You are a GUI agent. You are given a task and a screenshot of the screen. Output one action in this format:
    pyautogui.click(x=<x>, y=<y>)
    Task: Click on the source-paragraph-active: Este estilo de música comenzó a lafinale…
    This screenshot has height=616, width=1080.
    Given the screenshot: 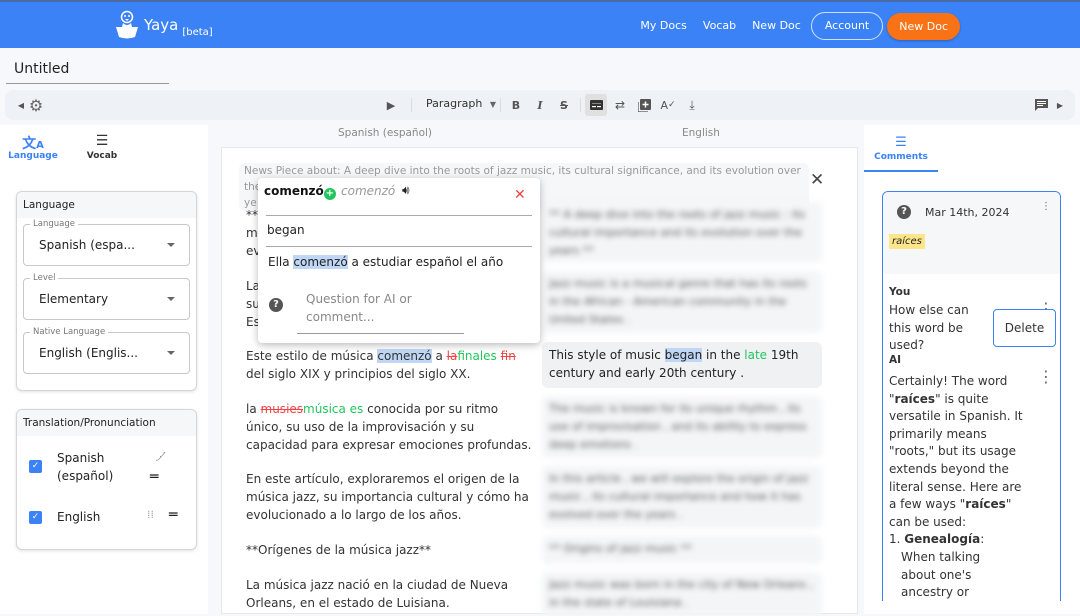 What is the action you would take?
    pyautogui.click(x=391, y=365)
    